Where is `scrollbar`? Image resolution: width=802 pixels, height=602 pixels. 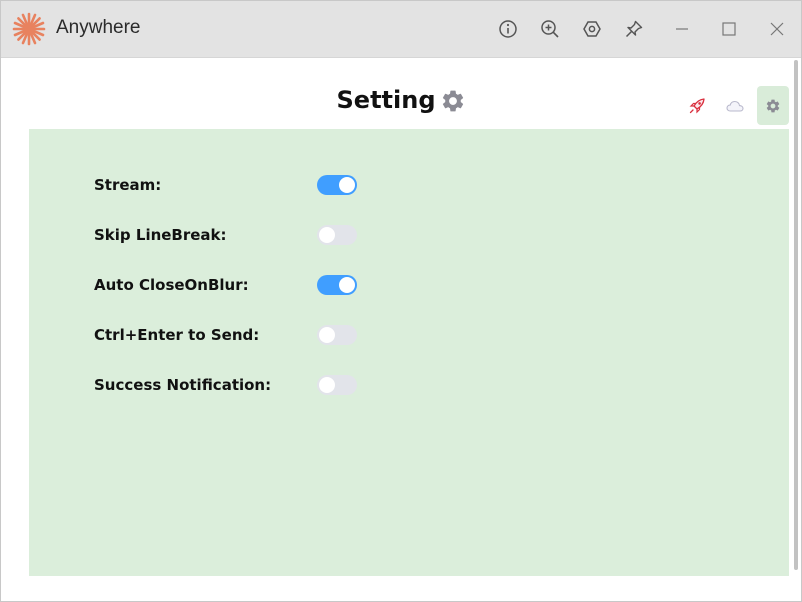 scrollbar is located at coordinates (796, 315).